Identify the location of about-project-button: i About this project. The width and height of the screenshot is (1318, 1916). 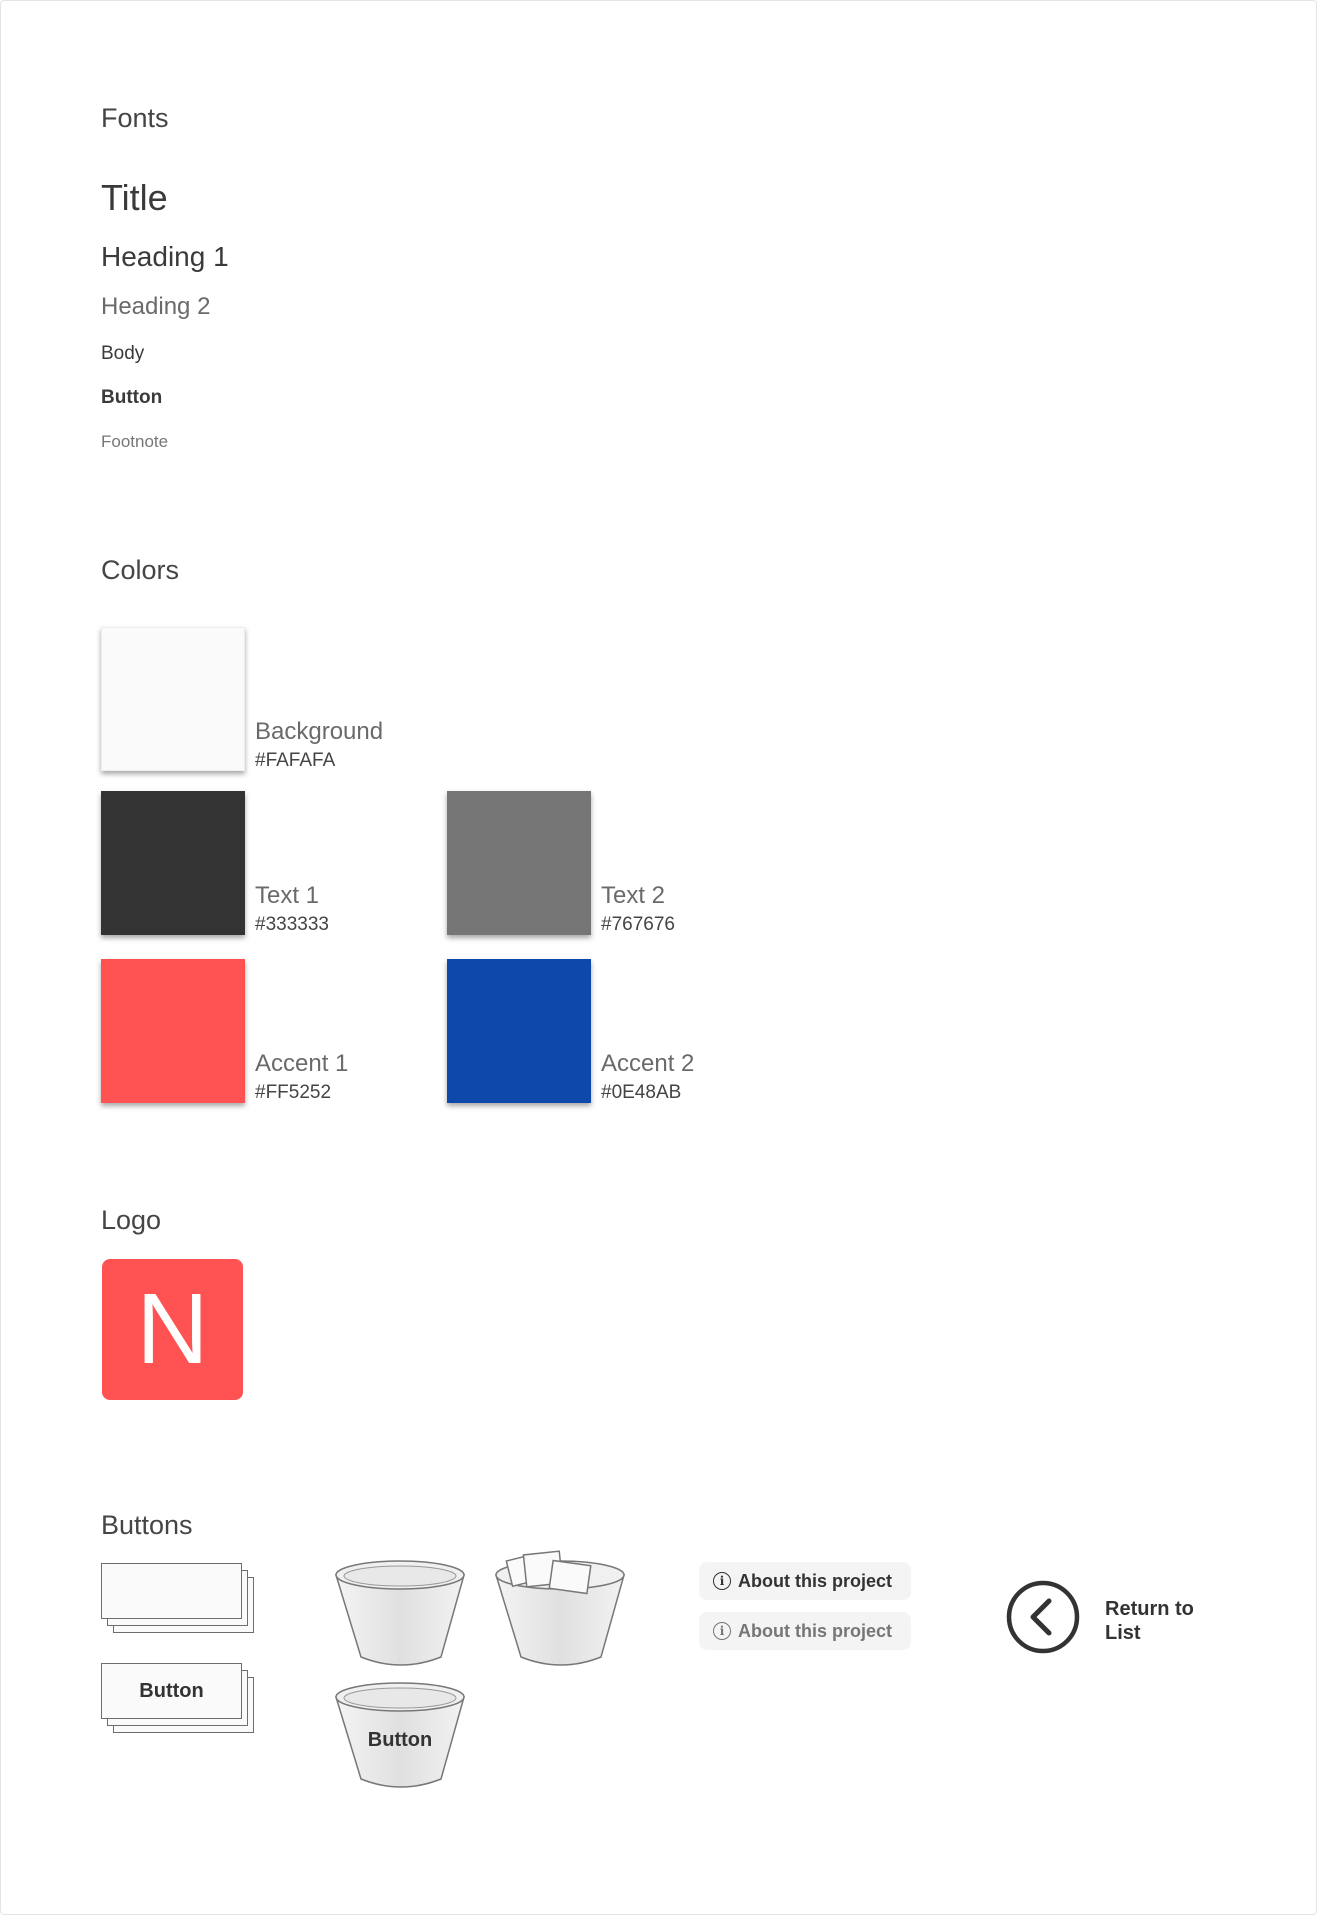
(805, 1581).